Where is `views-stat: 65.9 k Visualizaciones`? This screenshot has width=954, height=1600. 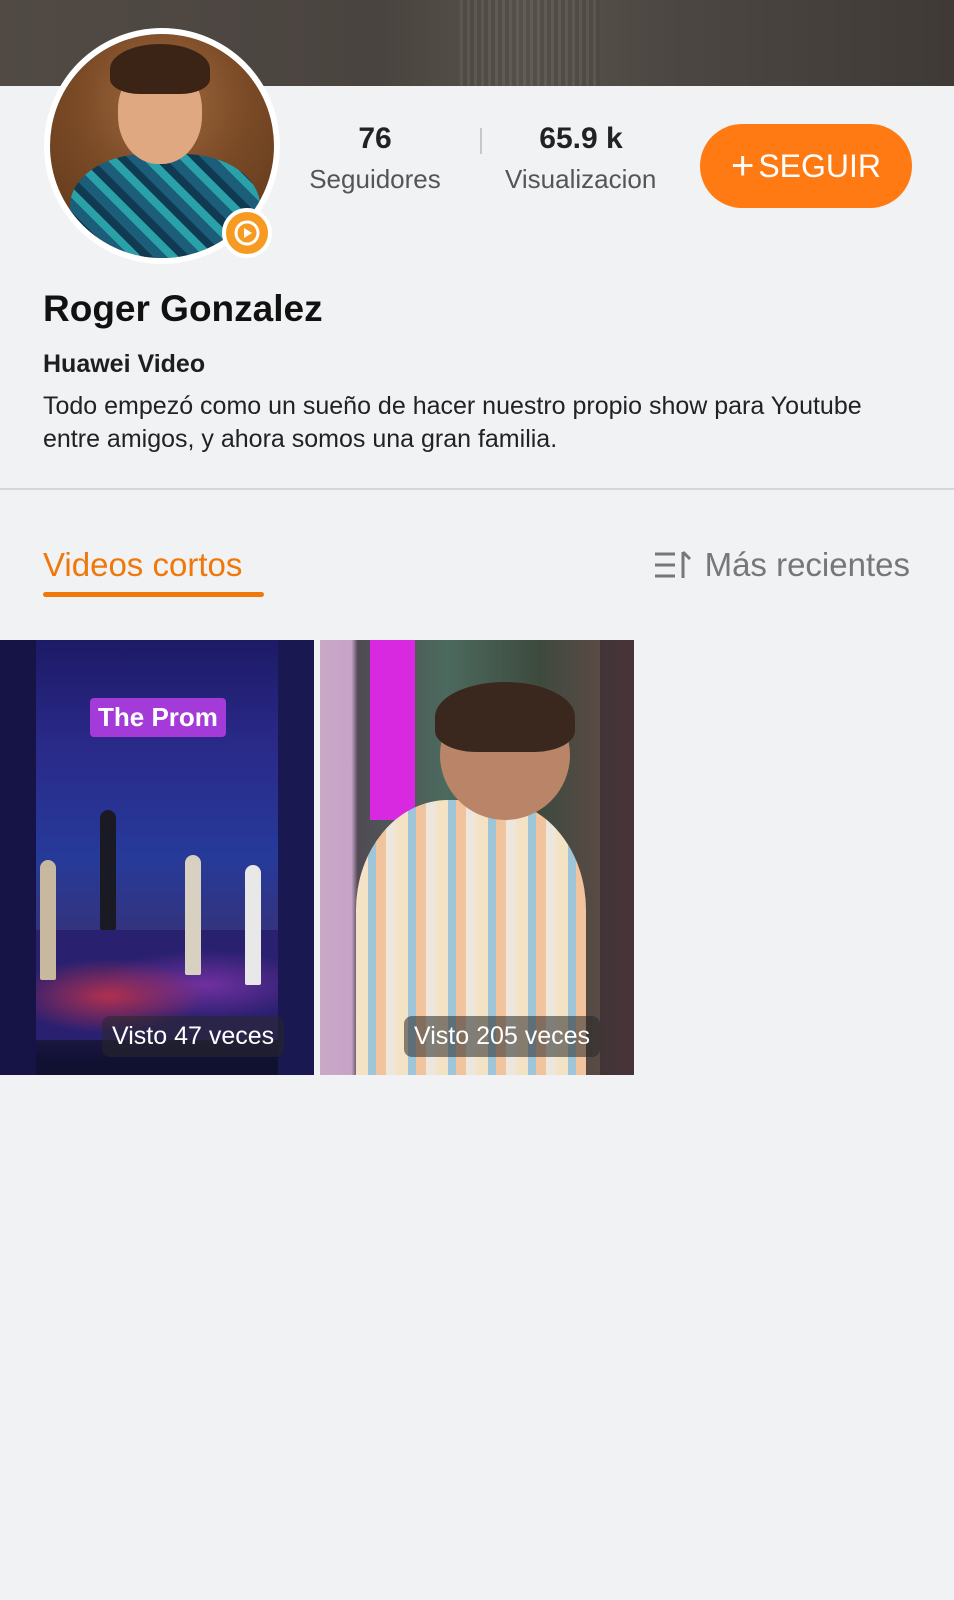
views-stat: 65.9 k Visualizaciones is located at coordinates (581, 158).